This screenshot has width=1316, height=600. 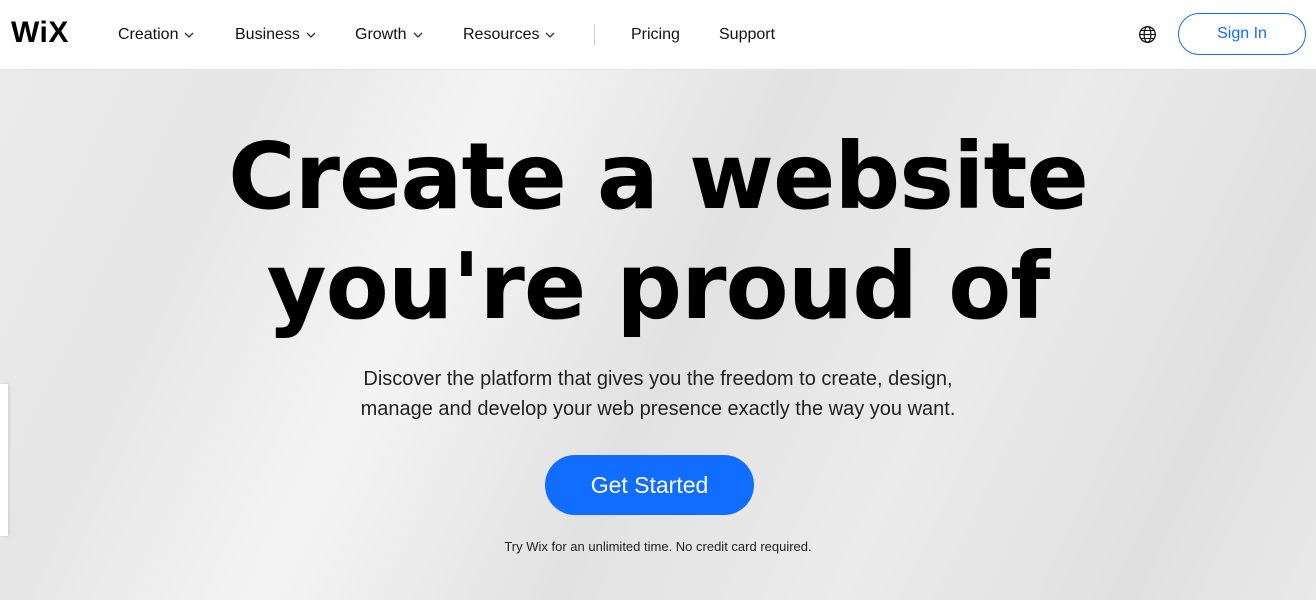 What do you see at coordinates (594, 34) in the screenshot?
I see `nav-divider` at bounding box center [594, 34].